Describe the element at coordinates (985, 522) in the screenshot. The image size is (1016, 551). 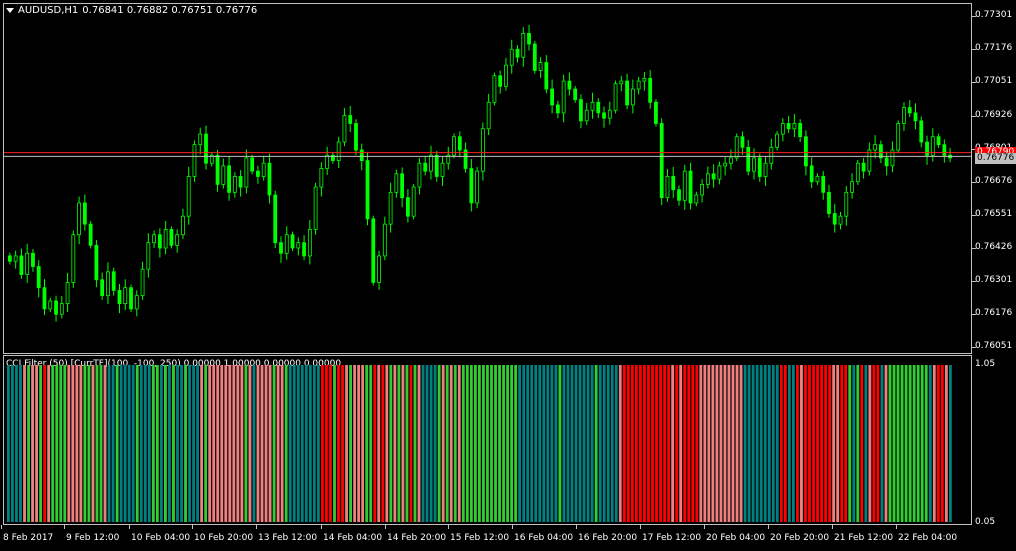
I see `indicator-scale-bottom: 0.05` at that location.